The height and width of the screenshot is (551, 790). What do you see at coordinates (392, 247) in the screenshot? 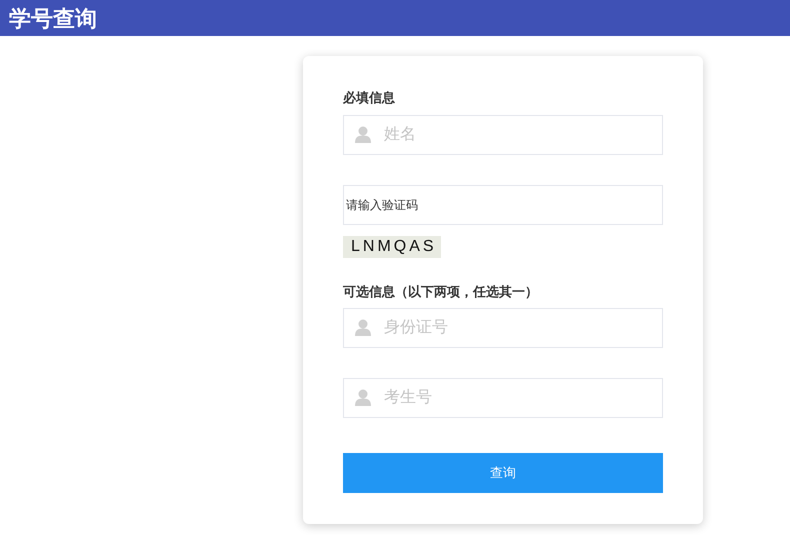
I see `captcha-image: LNMQAS` at bounding box center [392, 247].